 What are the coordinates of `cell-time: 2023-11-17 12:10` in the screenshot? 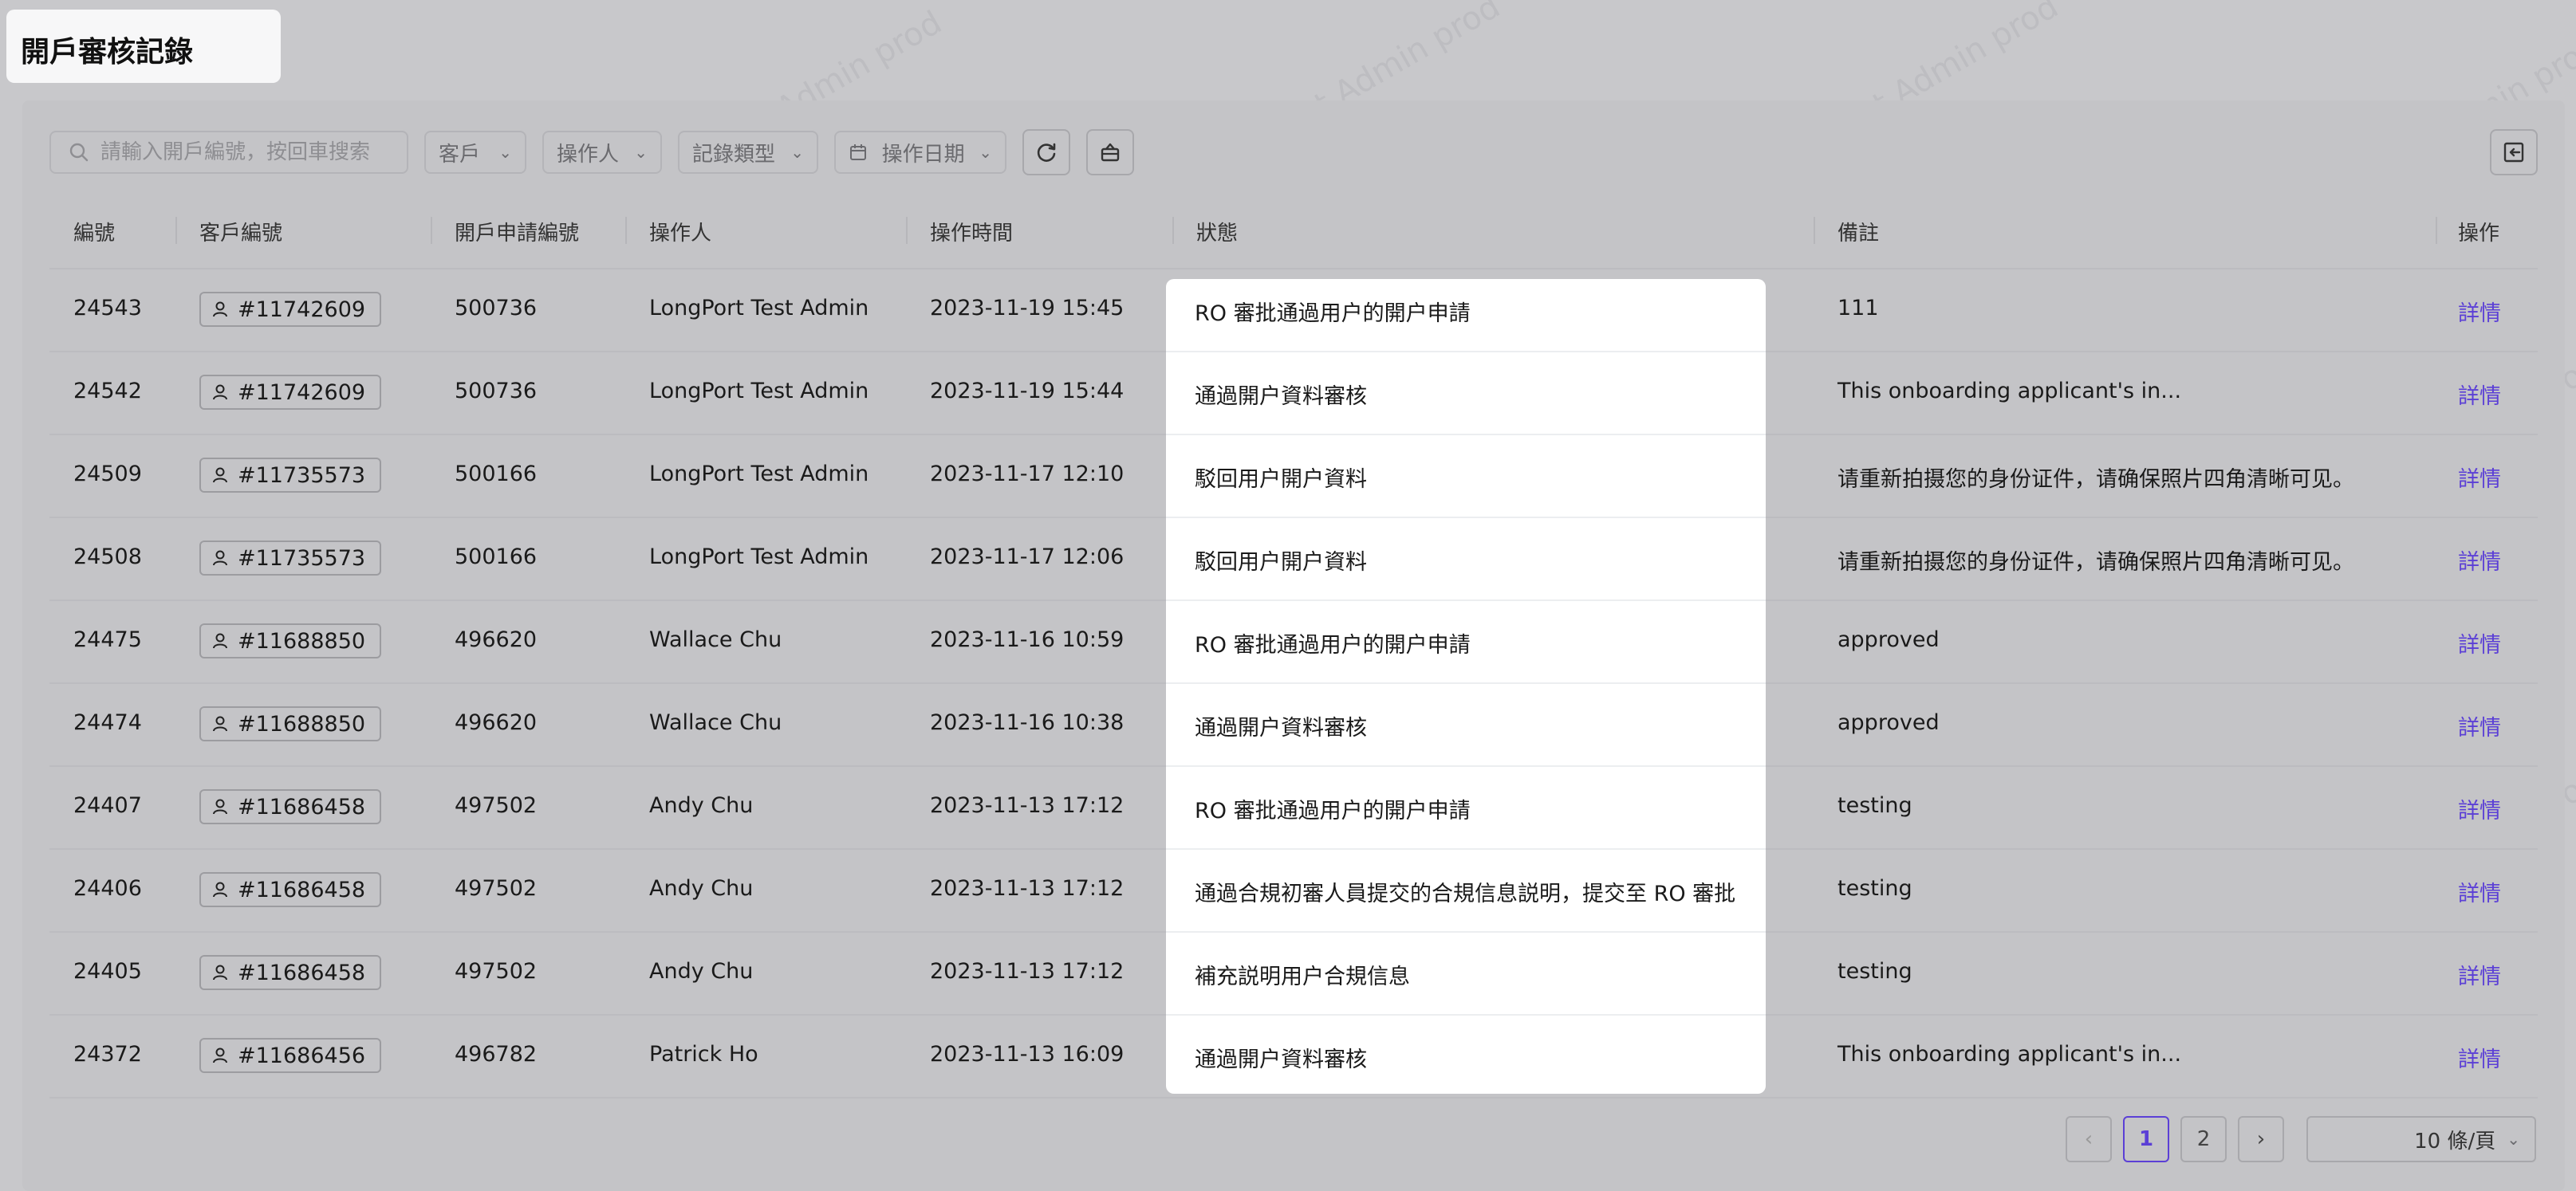 It's located at (1027, 474).